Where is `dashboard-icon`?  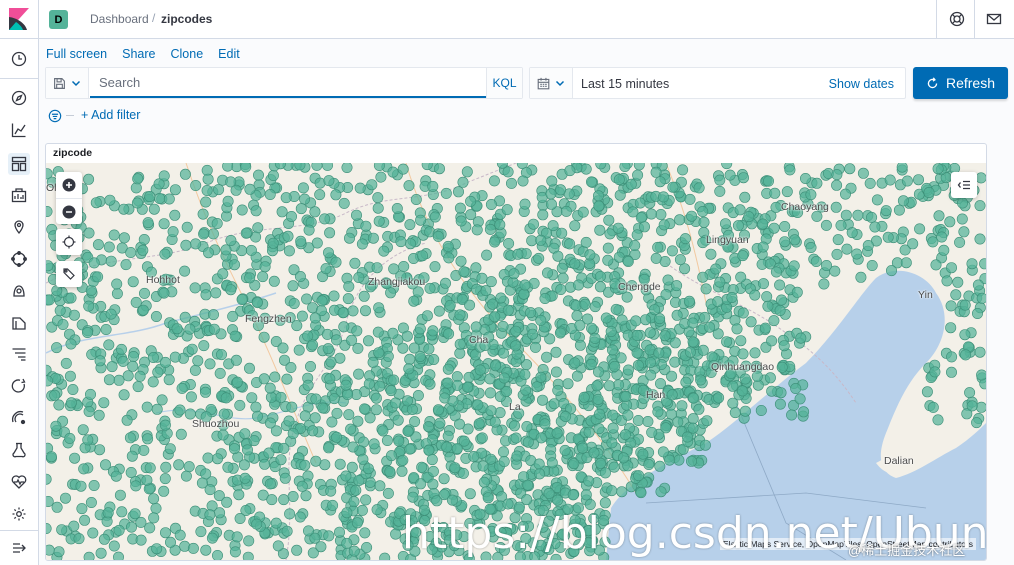 dashboard-icon is located at coordinates (19, 164).